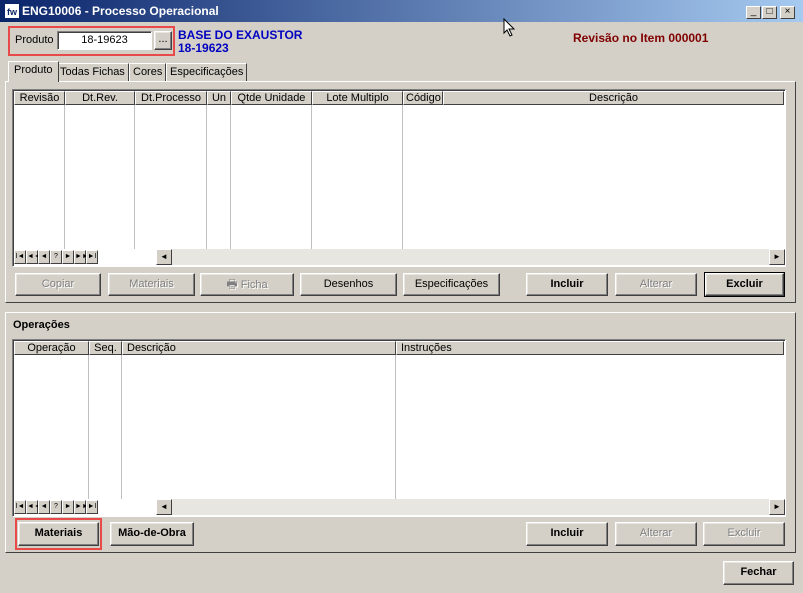 The width and height of the screenshot is (803, 593). Describe the element at coordinates (758, 573) in the screenshot. I see `fechar-button: Fechar` at that location.